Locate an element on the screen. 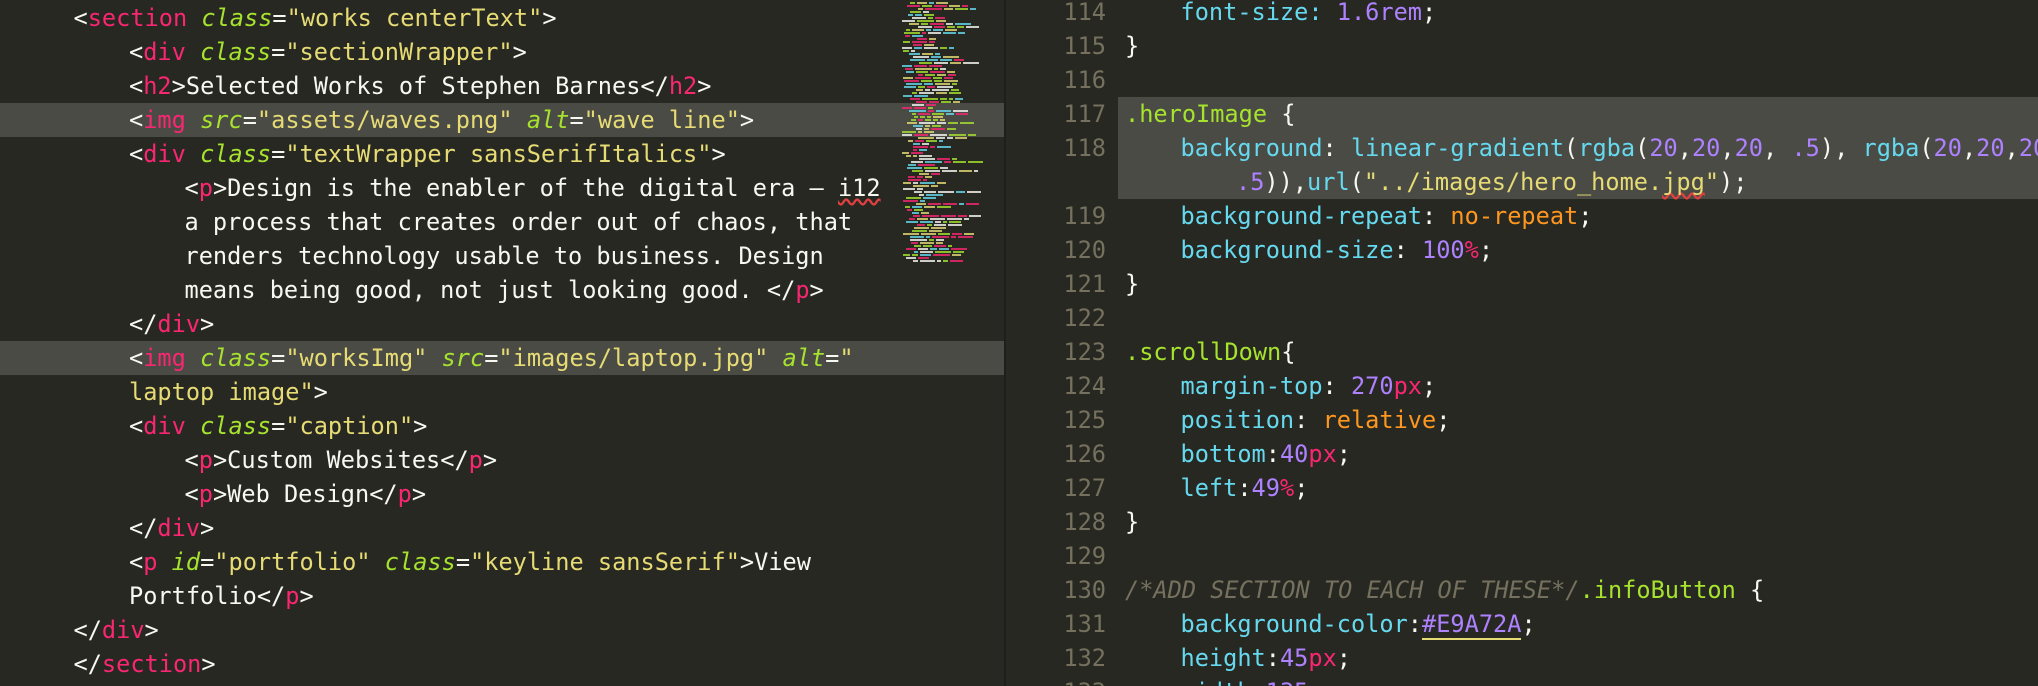 This screenshot has height=686, width=2038. code-line: 129 is located at coordinates (1522, 556).